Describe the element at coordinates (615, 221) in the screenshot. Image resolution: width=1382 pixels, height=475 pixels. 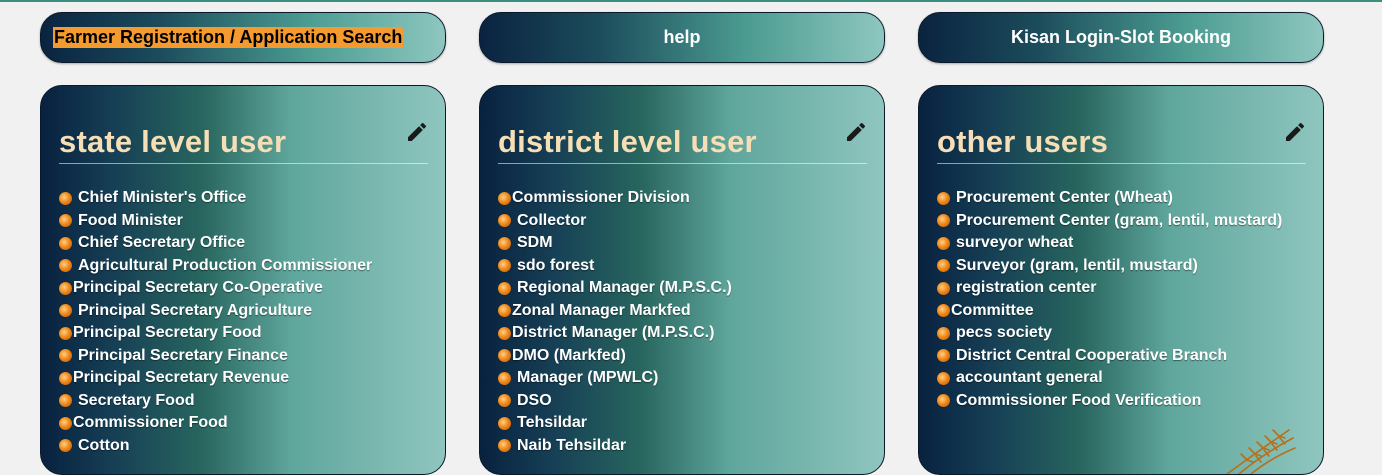
I see `list-item: Collector` at that location.